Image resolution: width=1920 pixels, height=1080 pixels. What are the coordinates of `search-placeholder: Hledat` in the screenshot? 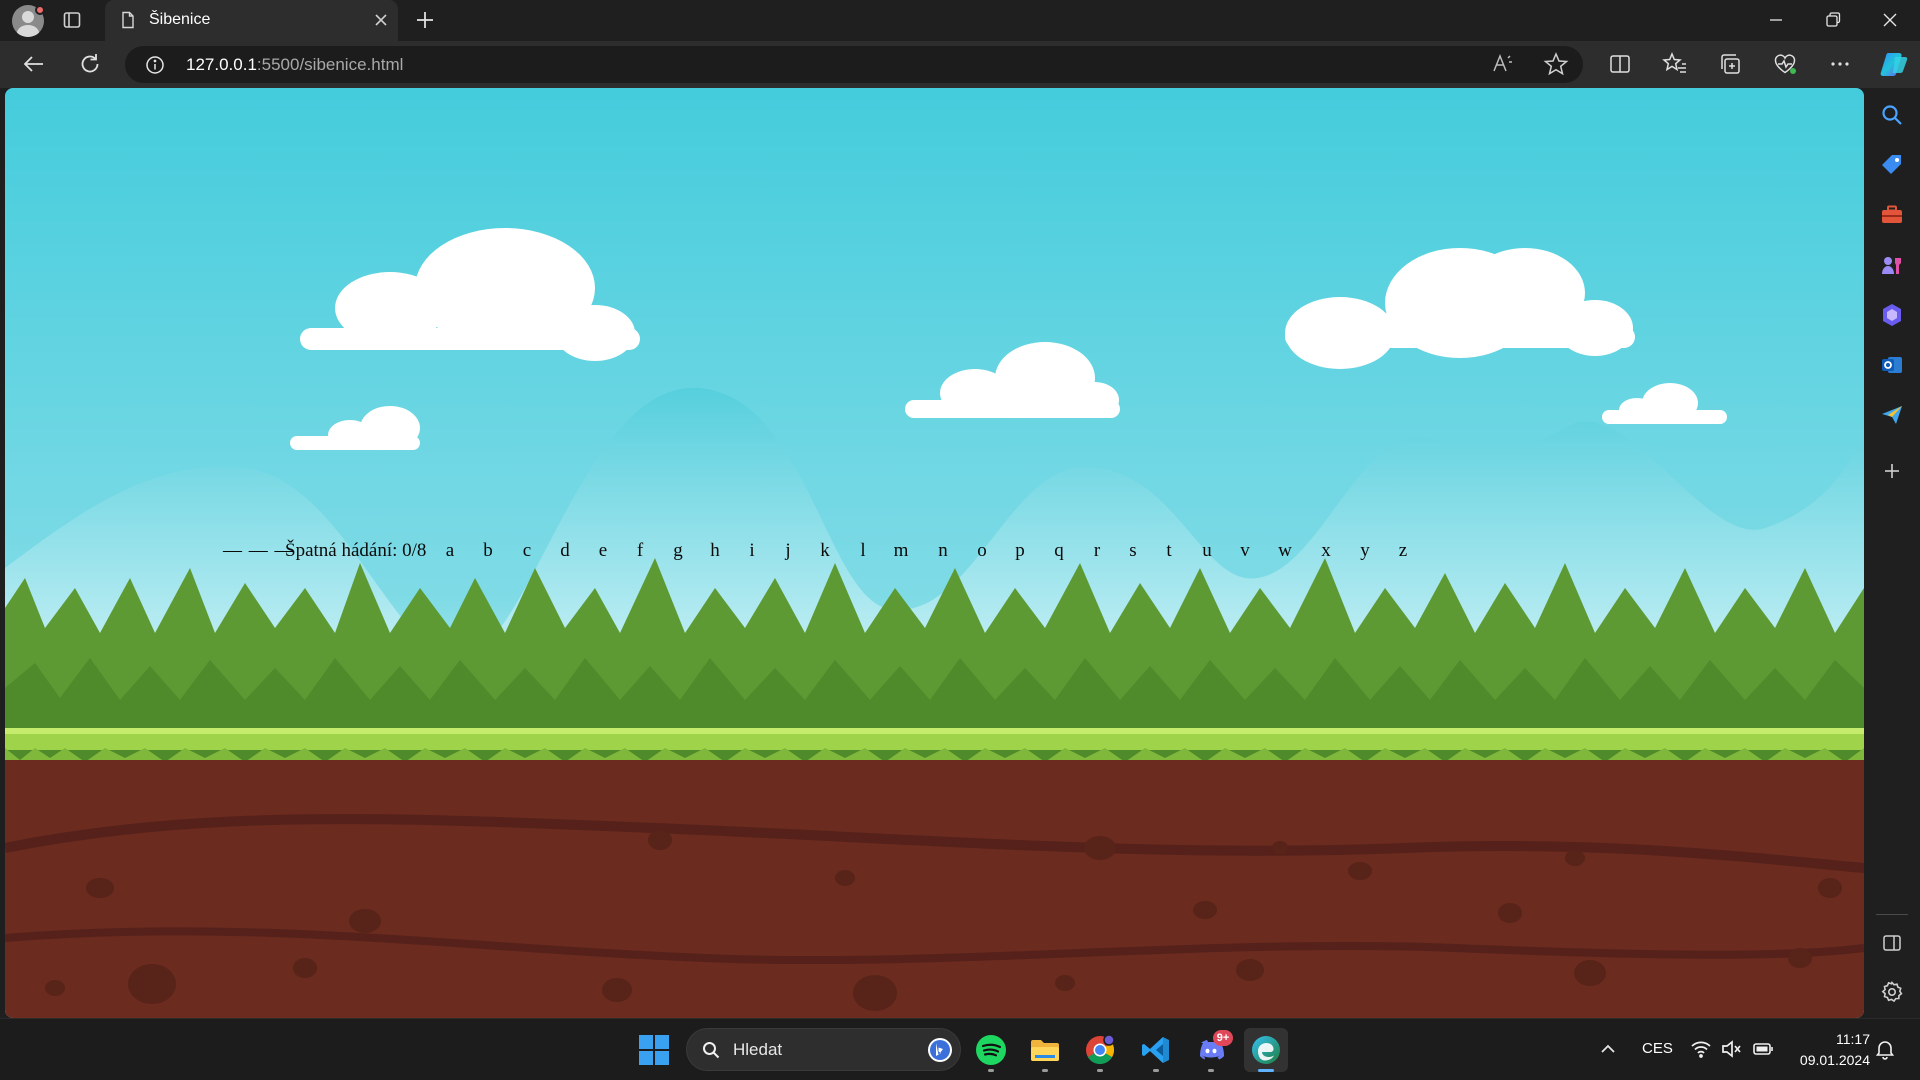 It's located at (758, 1049).